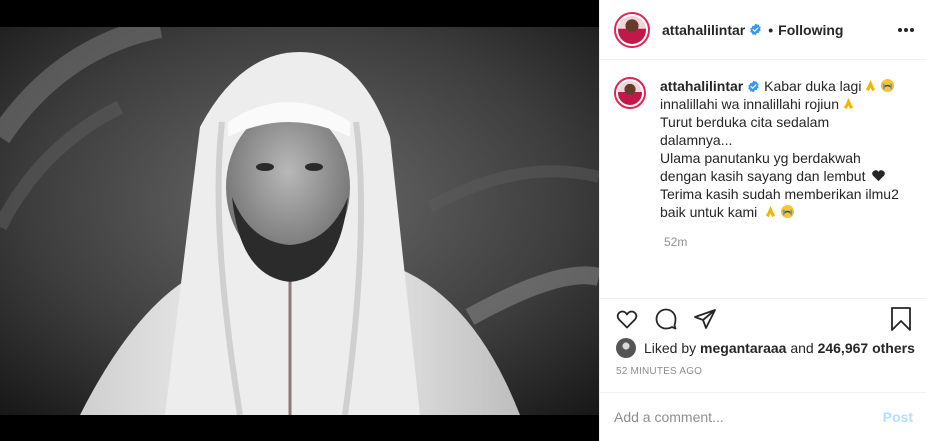 This screenshot has height=441, width=926. I want to click on liker-username: megantaraaa, so click(743, 348).